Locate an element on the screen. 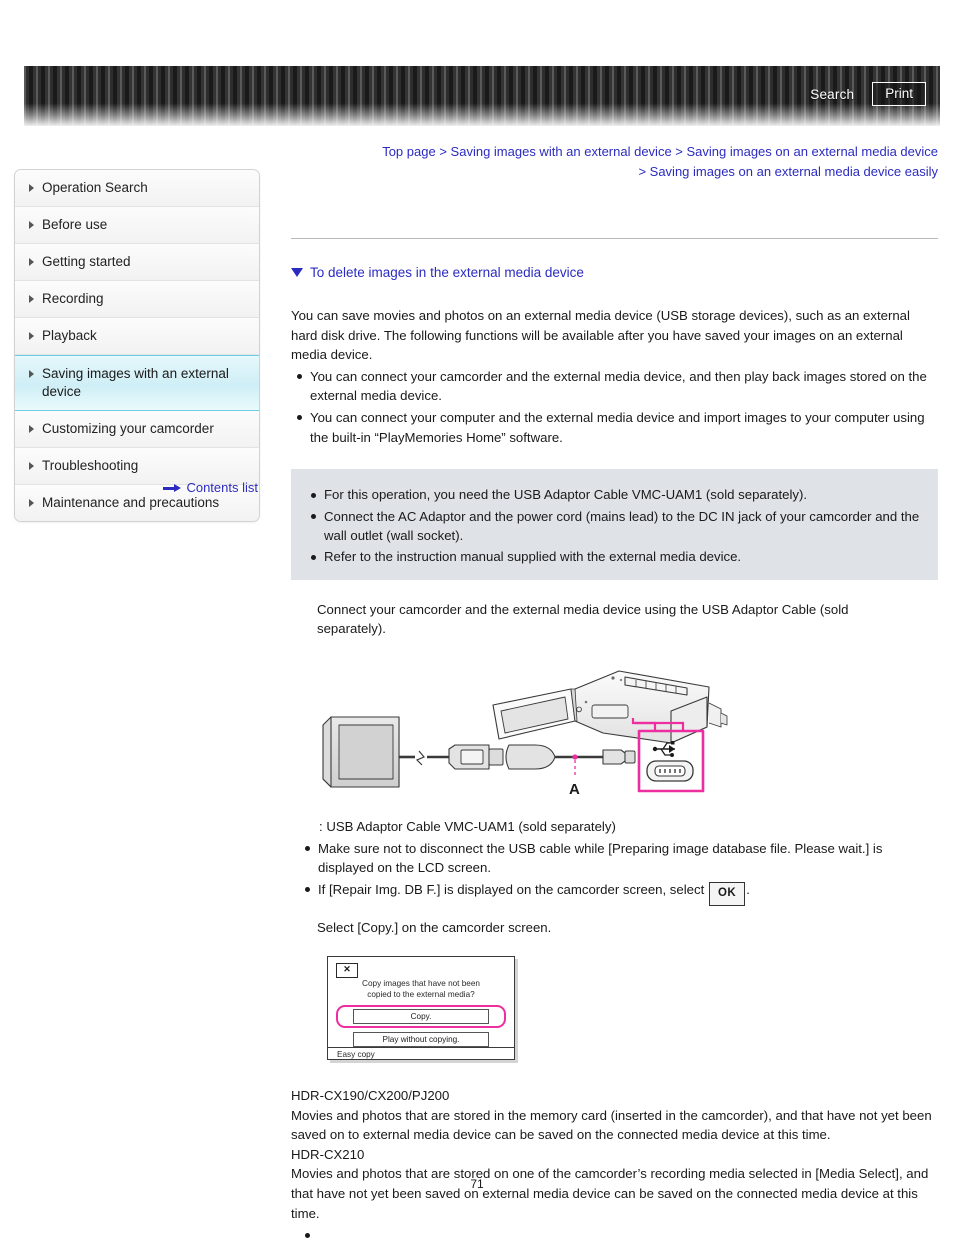 Image resolution: width=954 pixels, height=1238 pixels. sidebar-item-label: Operation Search is located at coordinates (95, 187).